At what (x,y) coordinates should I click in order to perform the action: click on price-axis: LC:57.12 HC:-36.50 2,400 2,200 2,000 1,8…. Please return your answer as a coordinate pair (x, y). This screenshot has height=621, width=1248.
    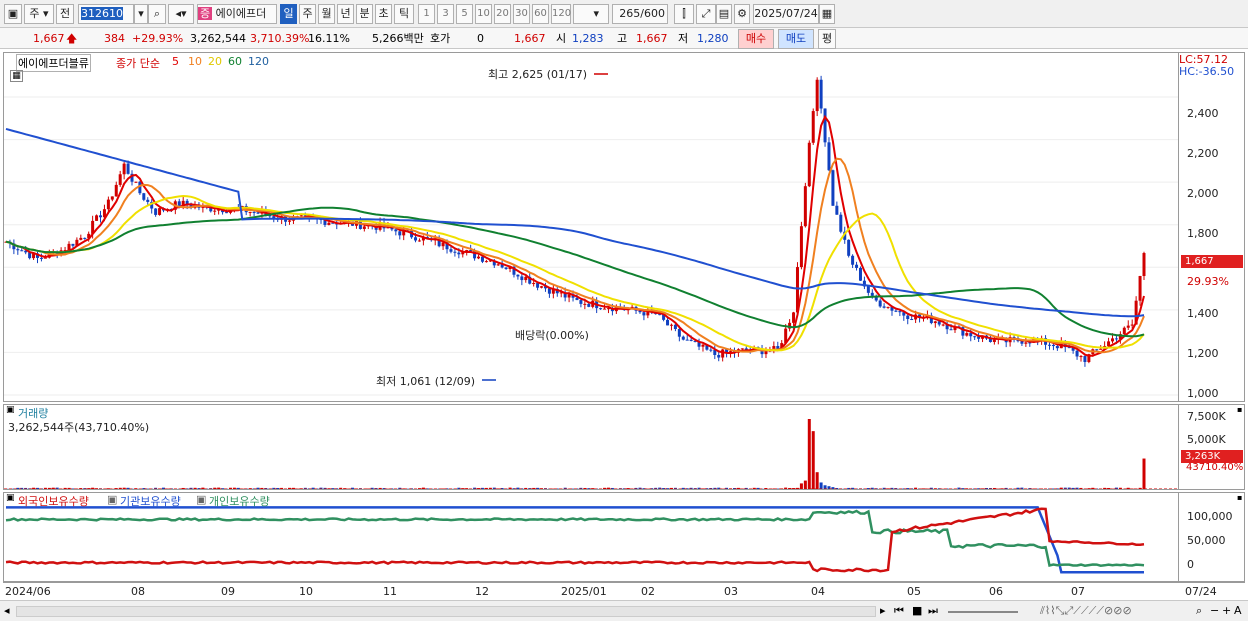
    Looking at the image, I should click on (1212, 227).